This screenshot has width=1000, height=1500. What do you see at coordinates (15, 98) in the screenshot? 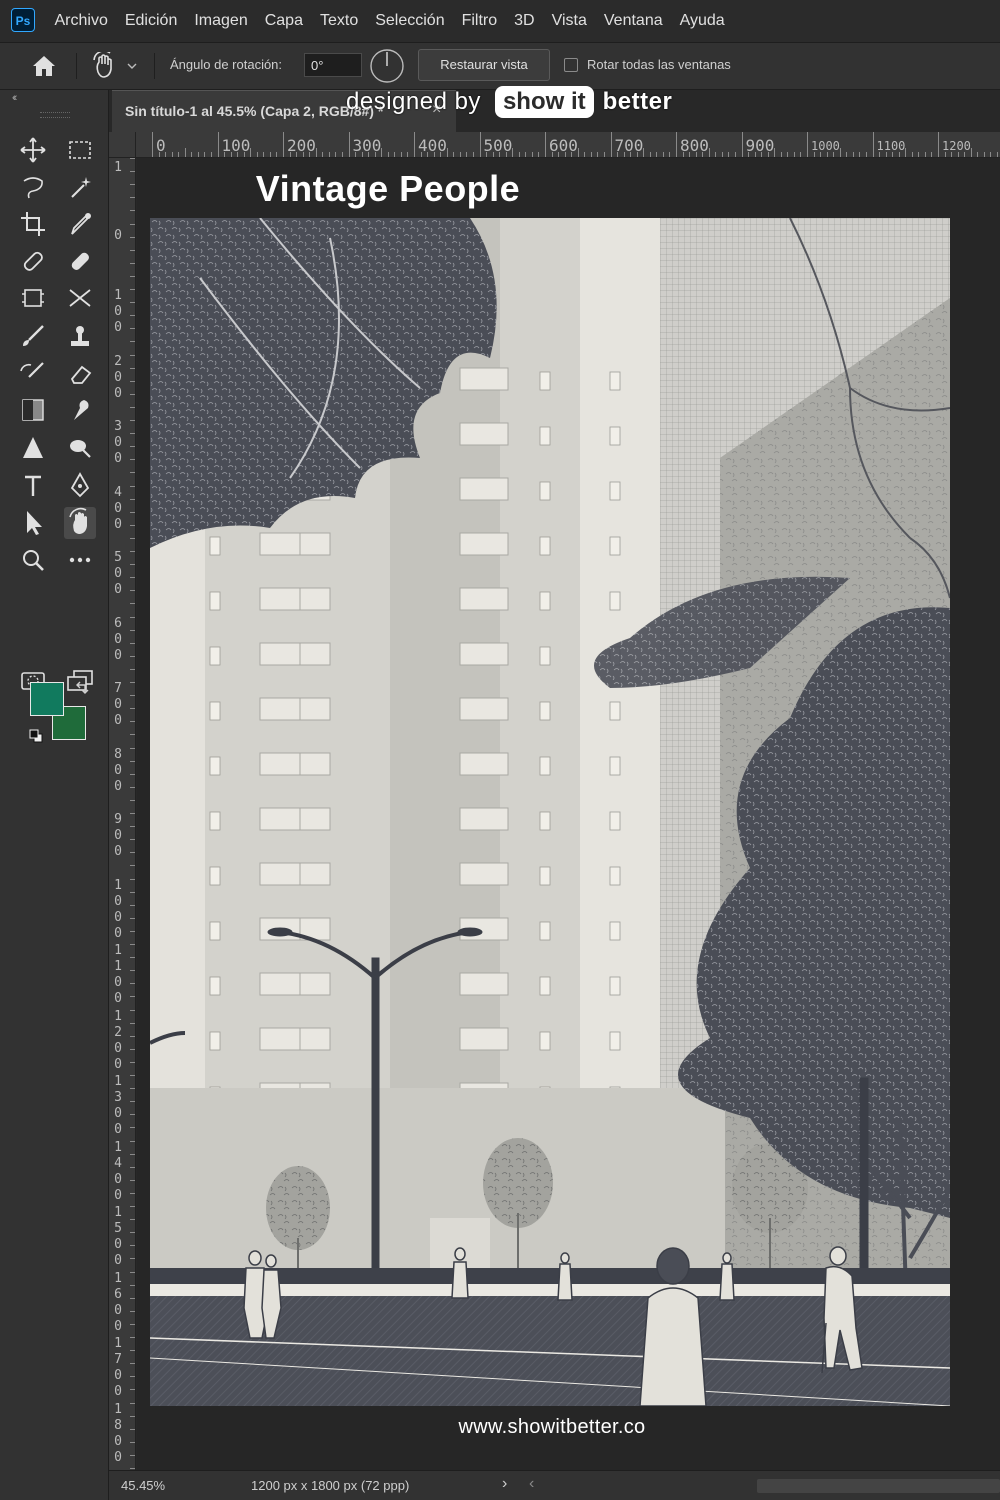
I see `collapse-panel-icon: ‹‹` at bounding box center [15, 98].